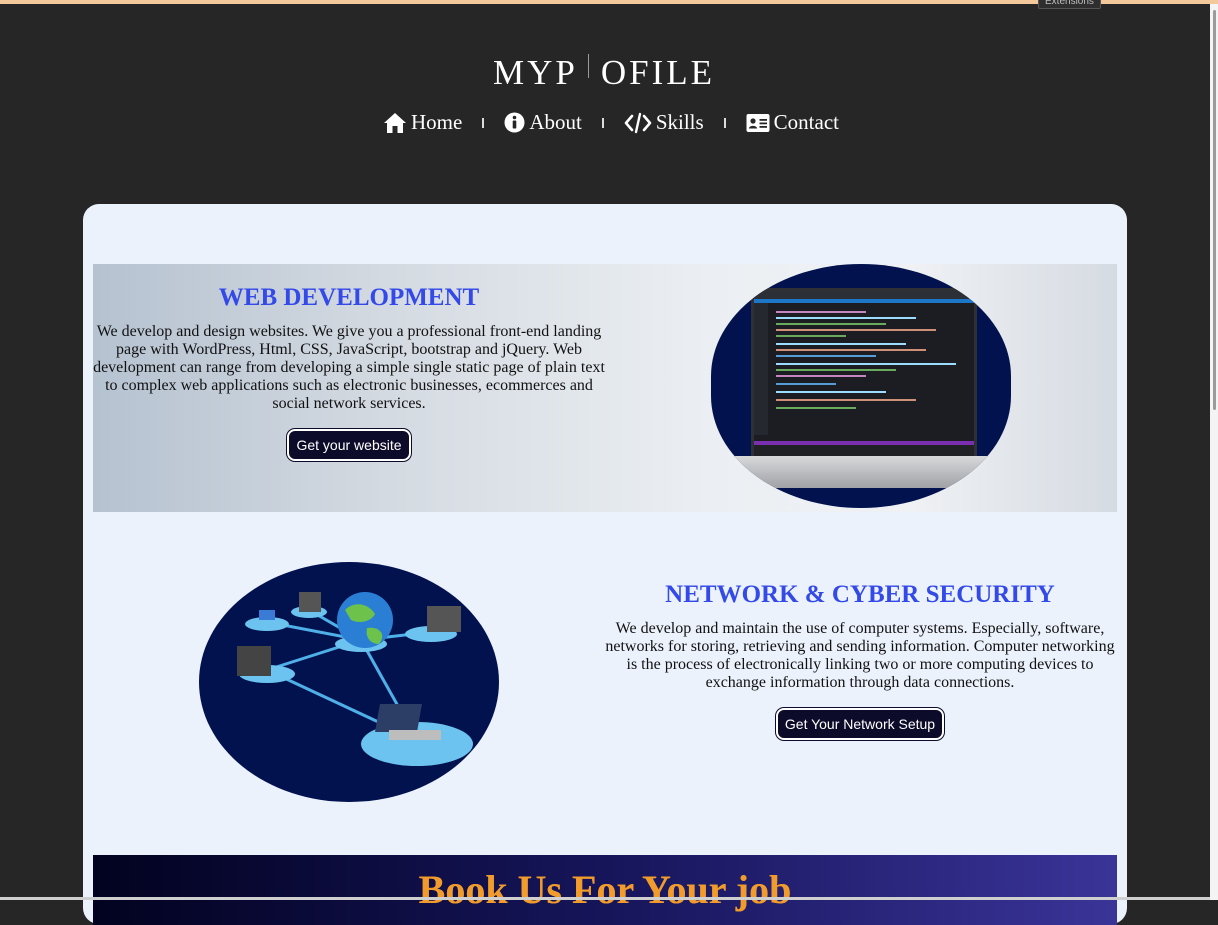 The width and height of the screenshot is (1218, 925). I want to click on nav-item-about: About, so click(543, 122).